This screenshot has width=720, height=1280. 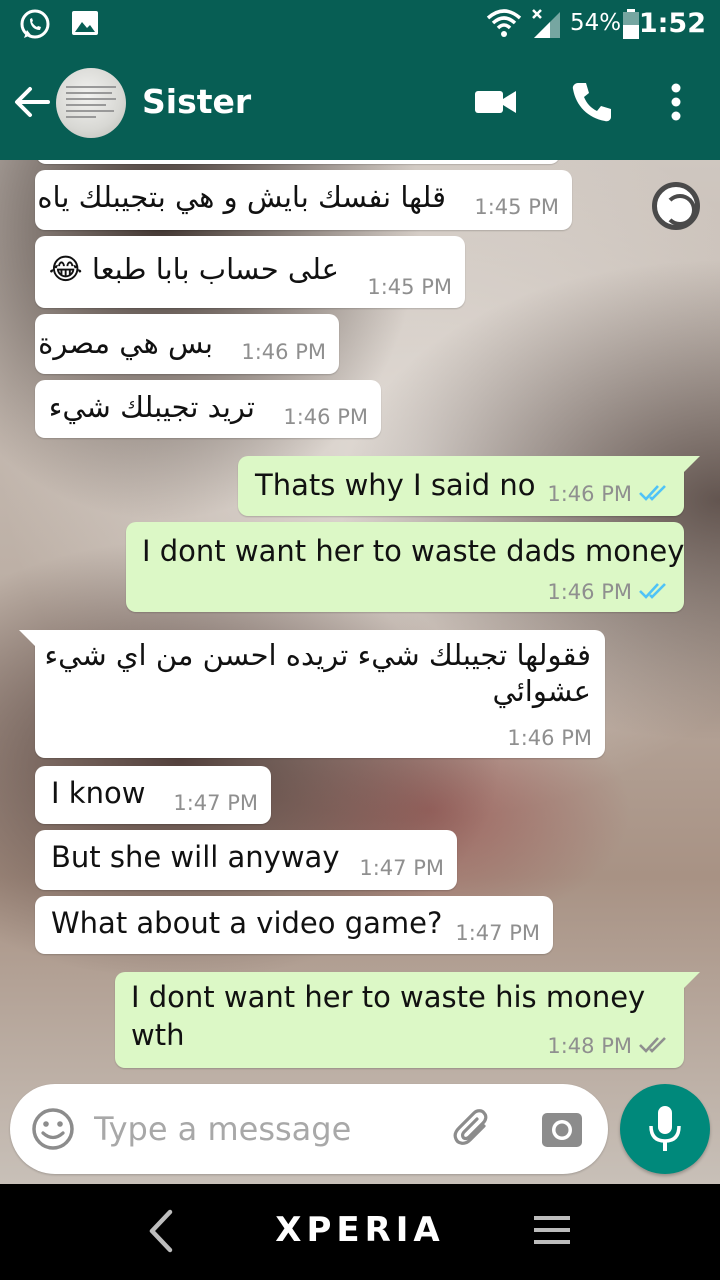 I want to click on message-text: But she will anyway, so click(x=195, y=857).